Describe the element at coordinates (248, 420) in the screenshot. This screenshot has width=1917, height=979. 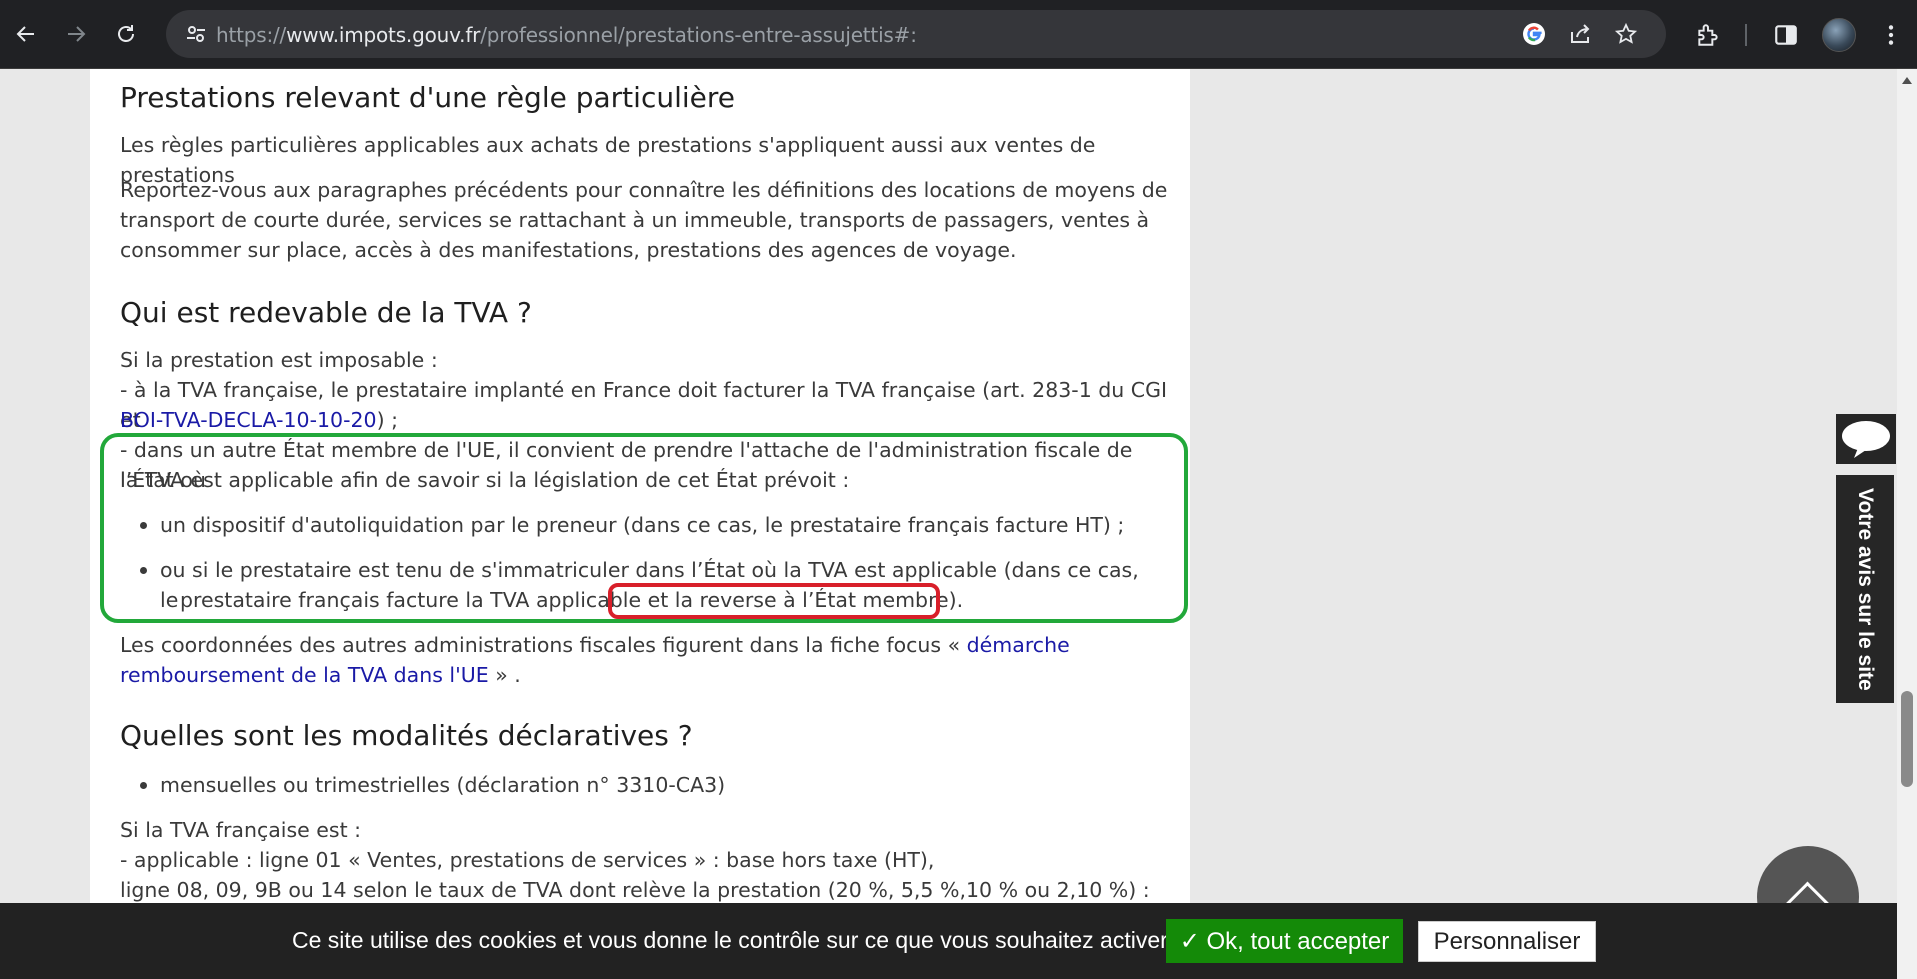
I see `link-boi-tva: BOI-TVA-DECLA-10-10-20` at that location.